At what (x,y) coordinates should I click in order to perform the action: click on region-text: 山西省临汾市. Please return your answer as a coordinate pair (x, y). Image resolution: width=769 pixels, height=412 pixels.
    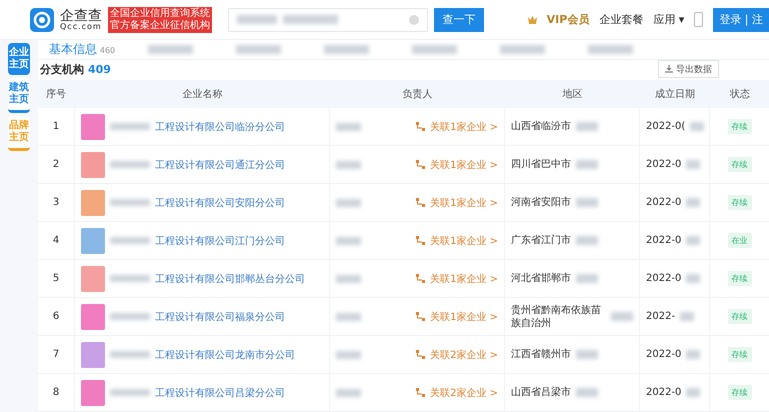
    Looking at the image, I should click on (541, 126).